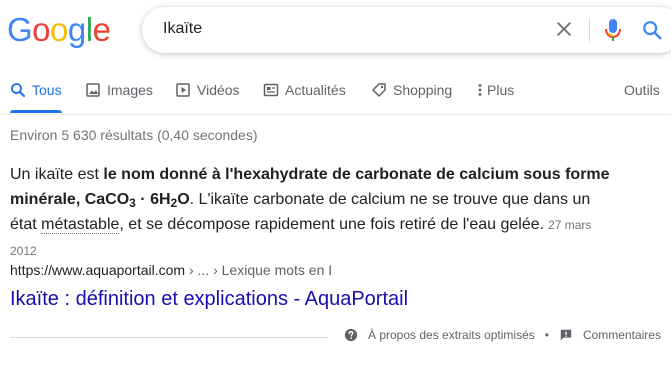 This screenshot has height=373, width=671. Describe the element at coordinates (218, 90) in the screenshot. I see `tab-label: Vidéos` at that location.